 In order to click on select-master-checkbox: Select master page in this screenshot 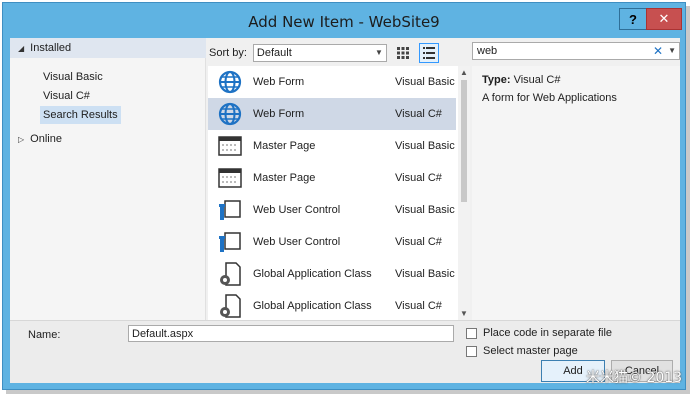, I will do `click(522, 351)`.